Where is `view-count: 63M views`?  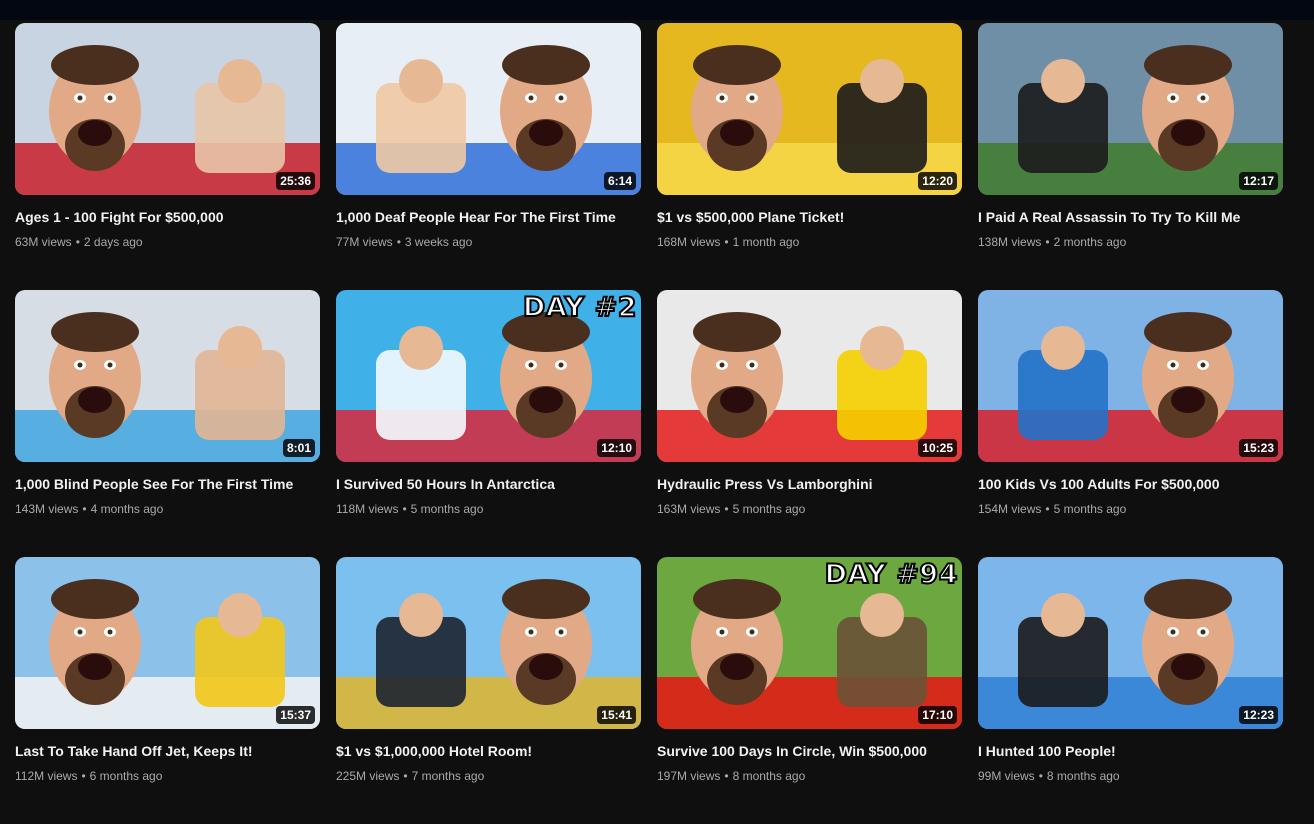 view-count: 63M views is located at coordinates (43, 242).